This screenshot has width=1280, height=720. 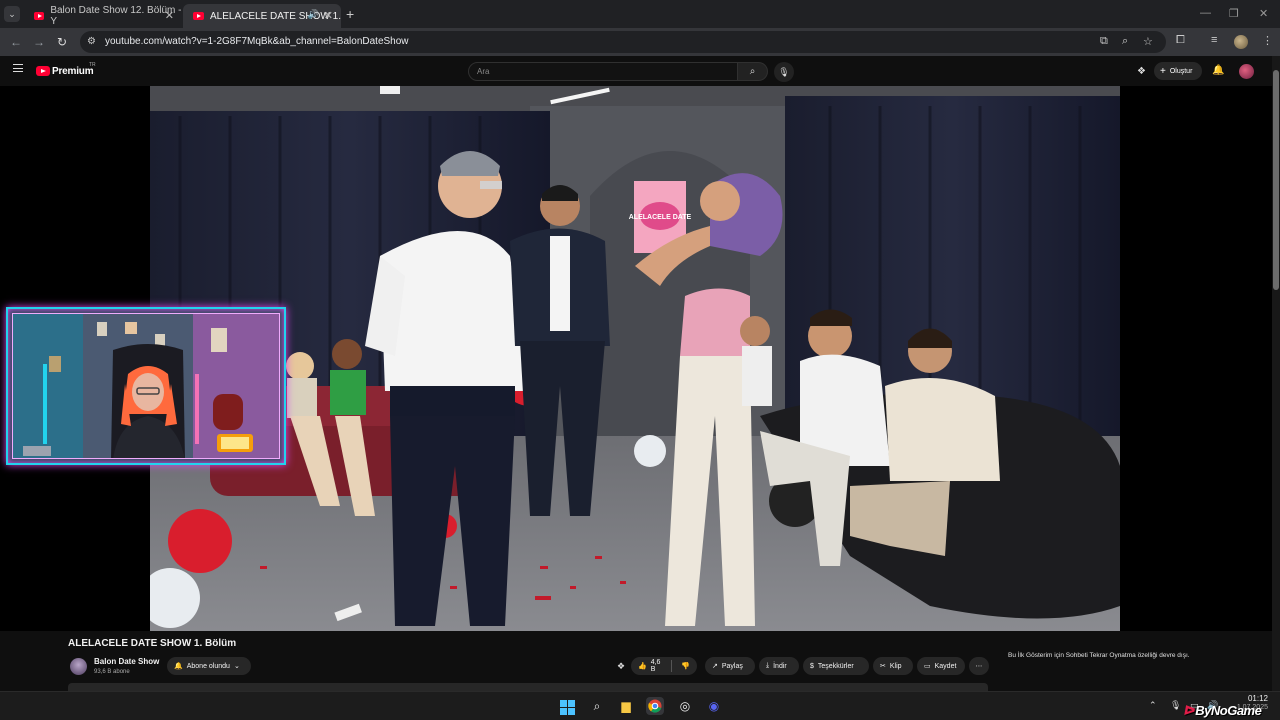 What do you see at coordinates (350, 14) in the screenshot?
I see `new-tab-button: +` at bounding box center [350, 14].